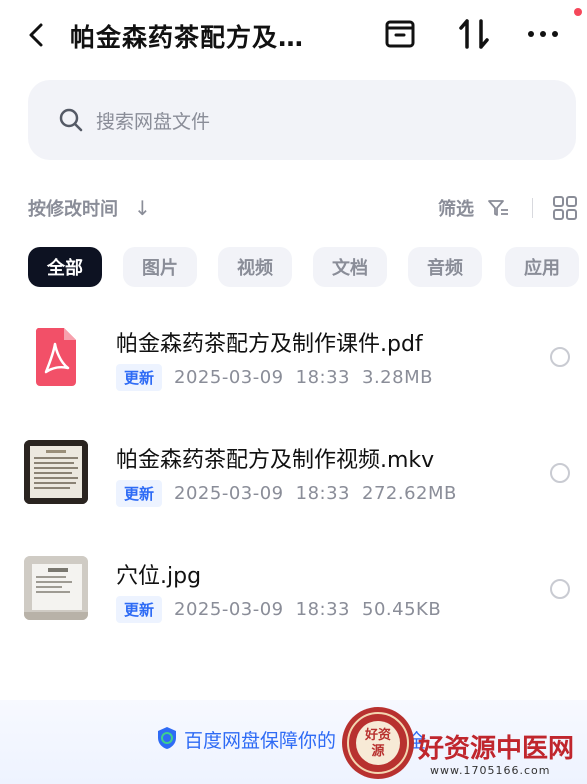 This screenshot has width=587, height=784. I want to click on file-row: 穴位.jpg 更新 2025-03-09 18:33 50.45KB, so click(293, 600).